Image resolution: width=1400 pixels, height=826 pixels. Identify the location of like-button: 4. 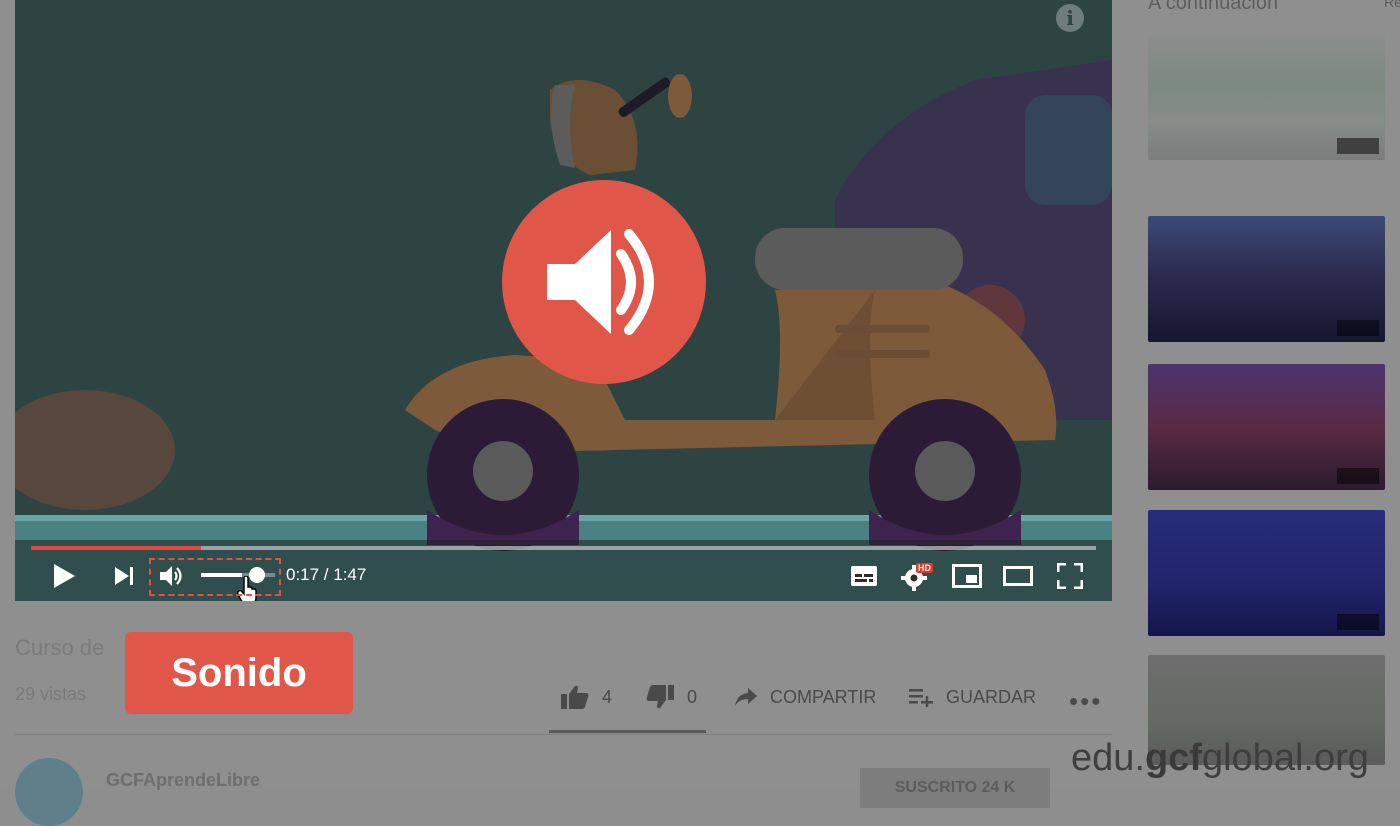
(586, 697).